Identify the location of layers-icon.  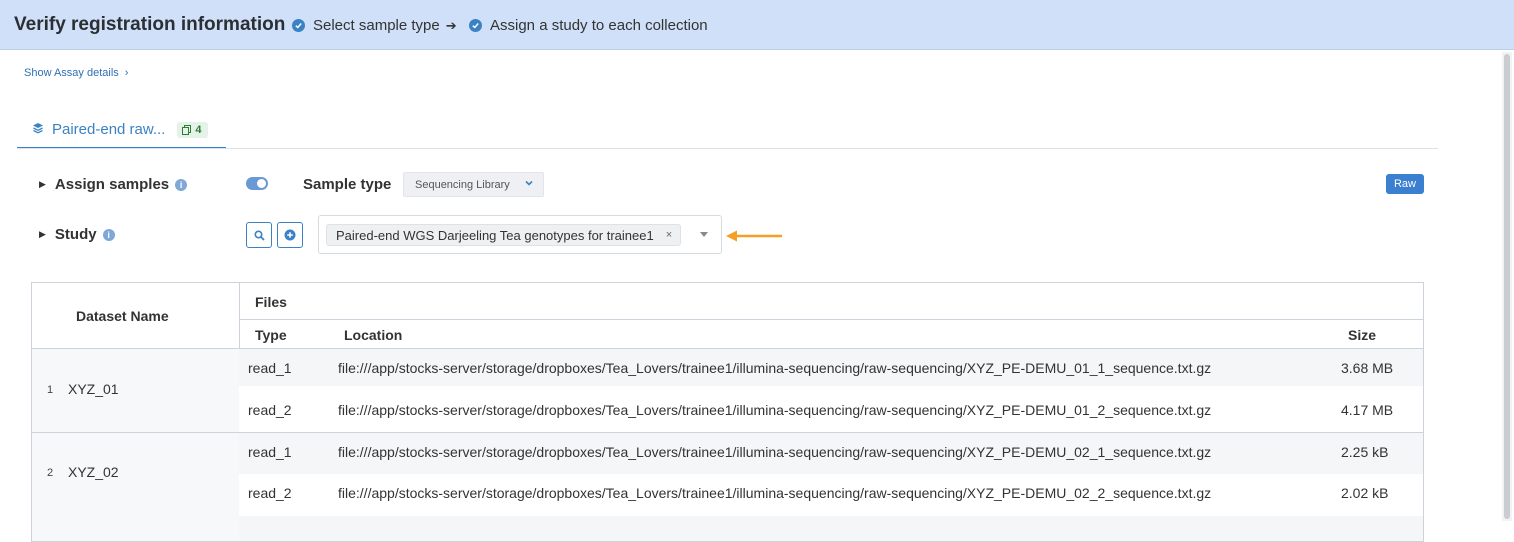
(38, 130).